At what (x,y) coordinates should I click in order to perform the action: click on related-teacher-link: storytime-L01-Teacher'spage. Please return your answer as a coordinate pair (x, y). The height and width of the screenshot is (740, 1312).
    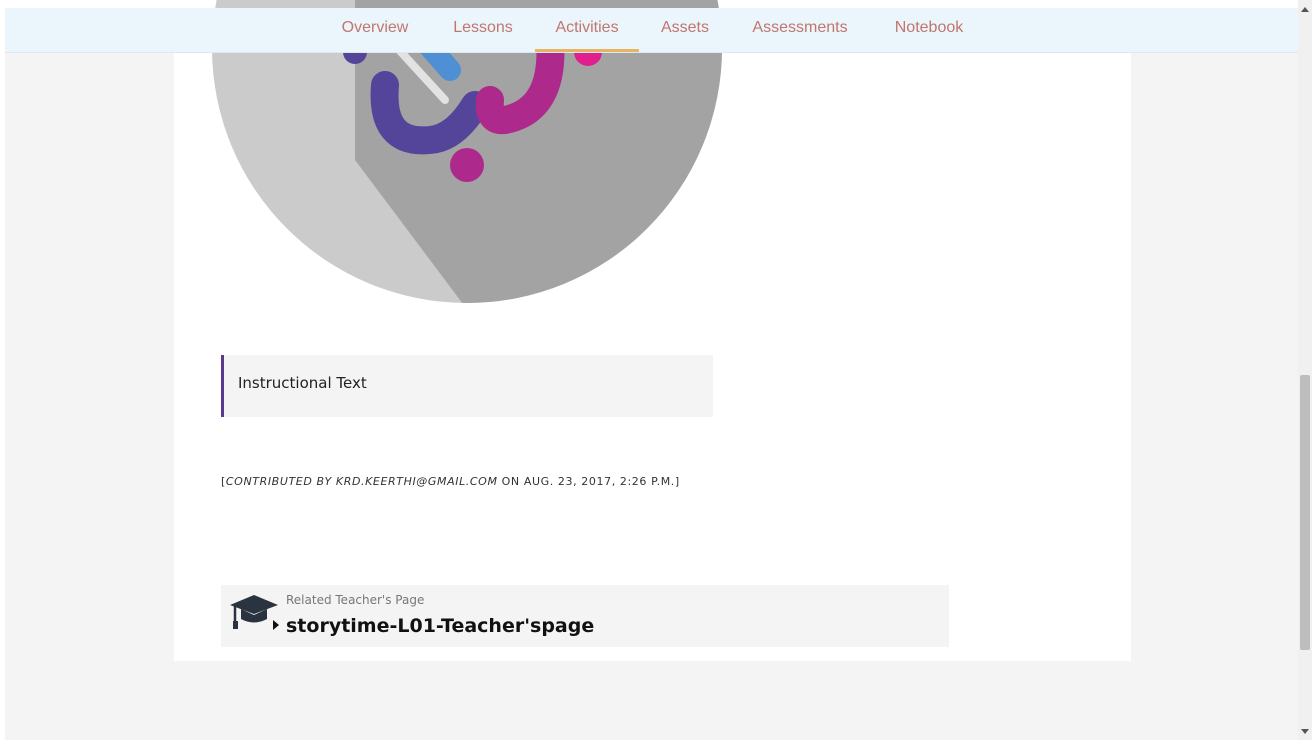
    Looking at the image, I should click on (433, 626).